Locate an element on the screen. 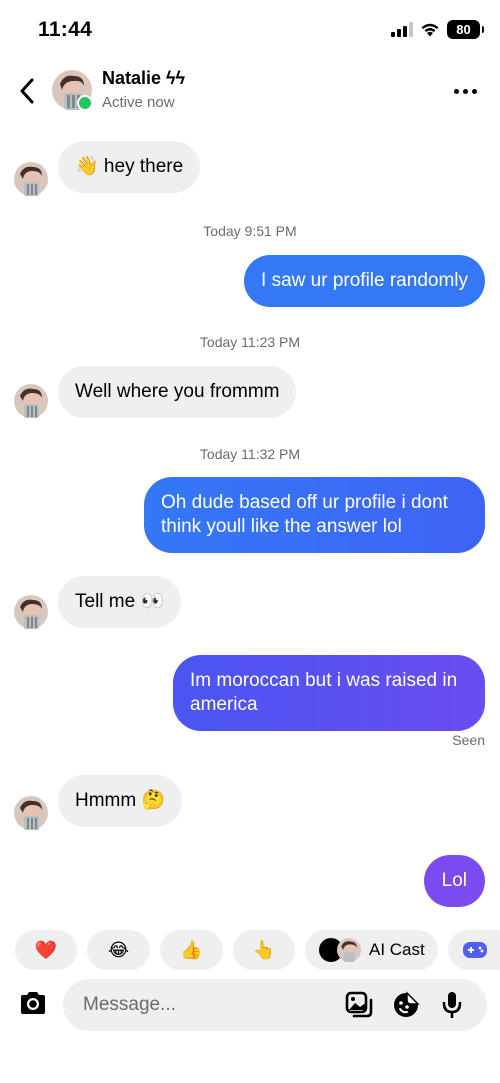 This screenshot has width=500, height=1083. ai-cast-avatar is located at coordinates (349, 950).